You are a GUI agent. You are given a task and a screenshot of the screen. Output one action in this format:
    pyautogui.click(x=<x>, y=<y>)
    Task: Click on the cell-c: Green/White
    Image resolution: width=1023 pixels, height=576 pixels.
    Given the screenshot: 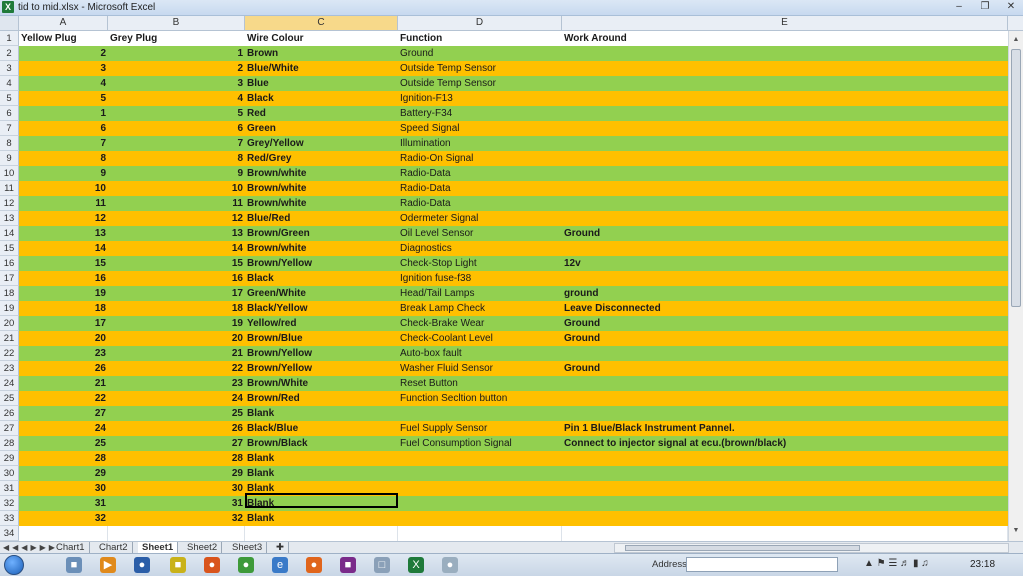 What is the action you would take?
    pyautogui.click(x=321, y=293)
    